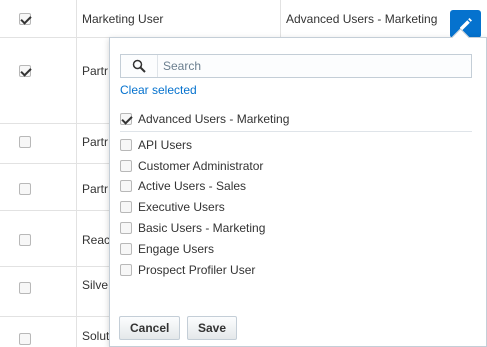 This screenshot has height=347, width=487. What do you see at coordinates (181, 207) in the screenshot?
I see `option-label: Executive Users` at bounding box center [181, 207].